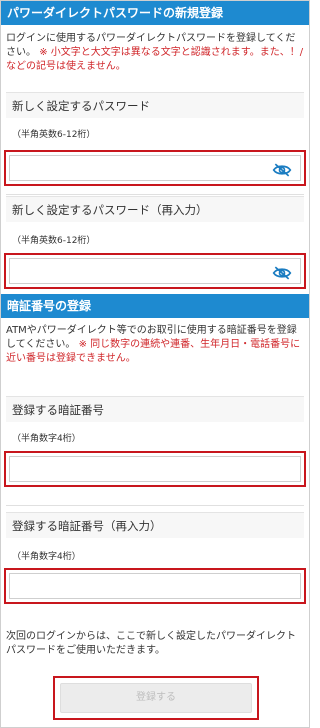 The height and width of the screenshot is (728, 320). What do you see at coordinates (155, 105) in the screenshot?
I see `new-password-label: 新しく設定するパスワード` at bounding box center [155, 105].